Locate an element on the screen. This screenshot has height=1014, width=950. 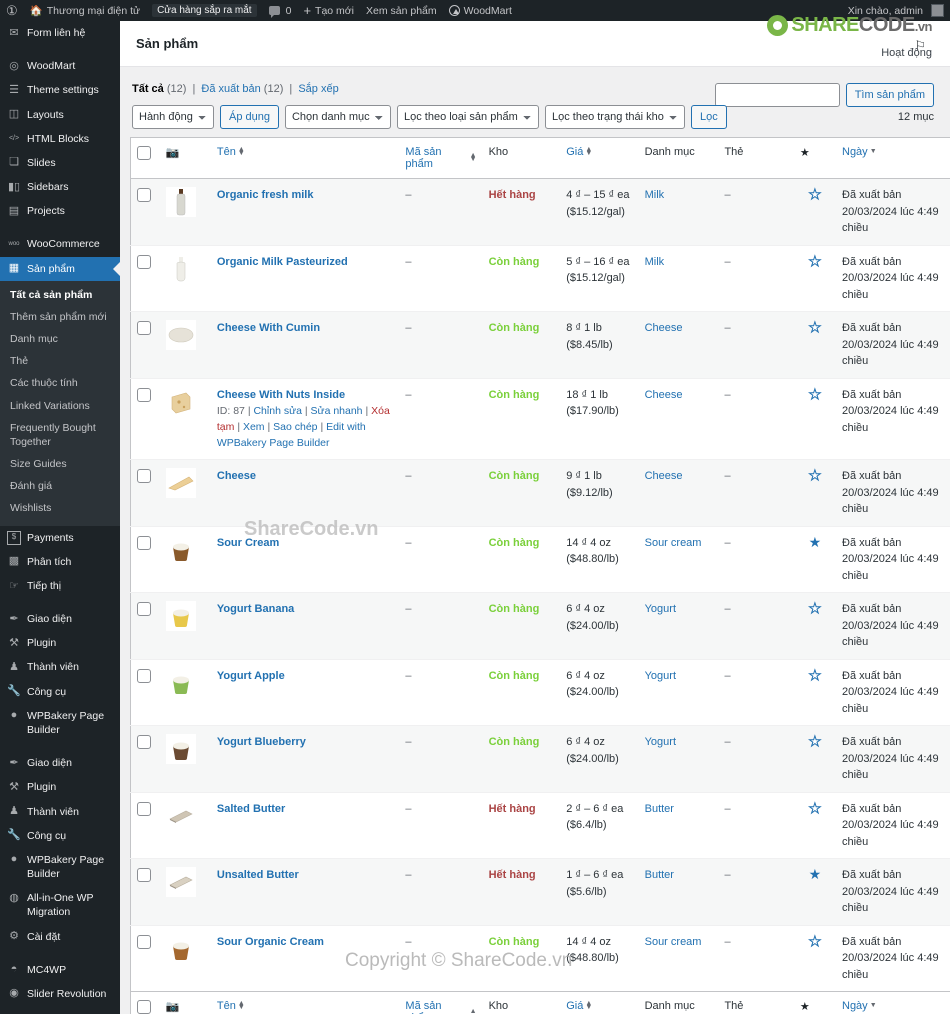
filter-link-sort: Sắp xếp is located at coordinates (318, 89).